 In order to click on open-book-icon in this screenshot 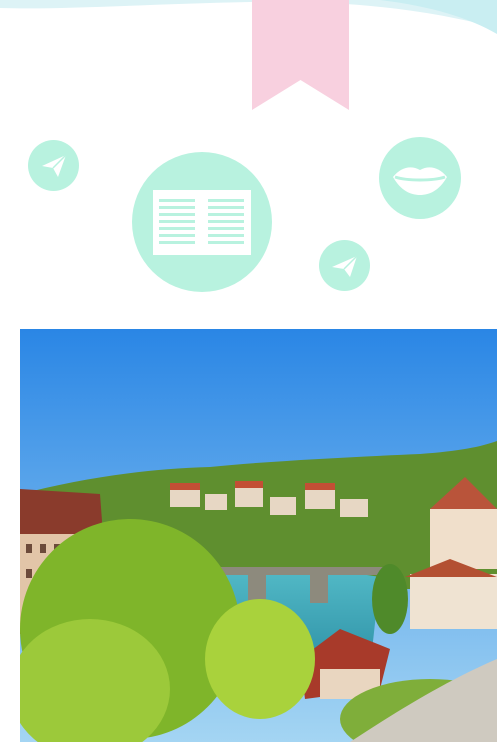, I will do `click(202, 222)`.